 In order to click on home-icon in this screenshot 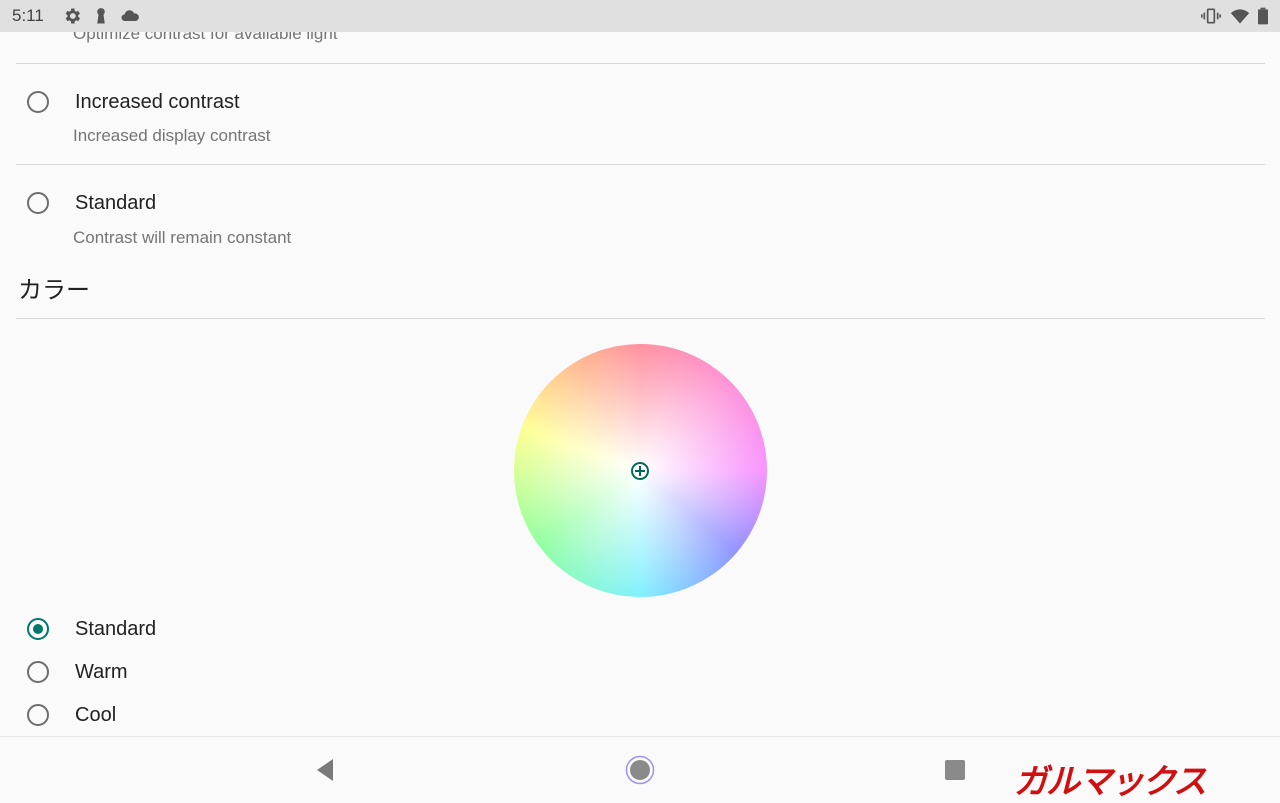, I will do `click(640, 770)`.